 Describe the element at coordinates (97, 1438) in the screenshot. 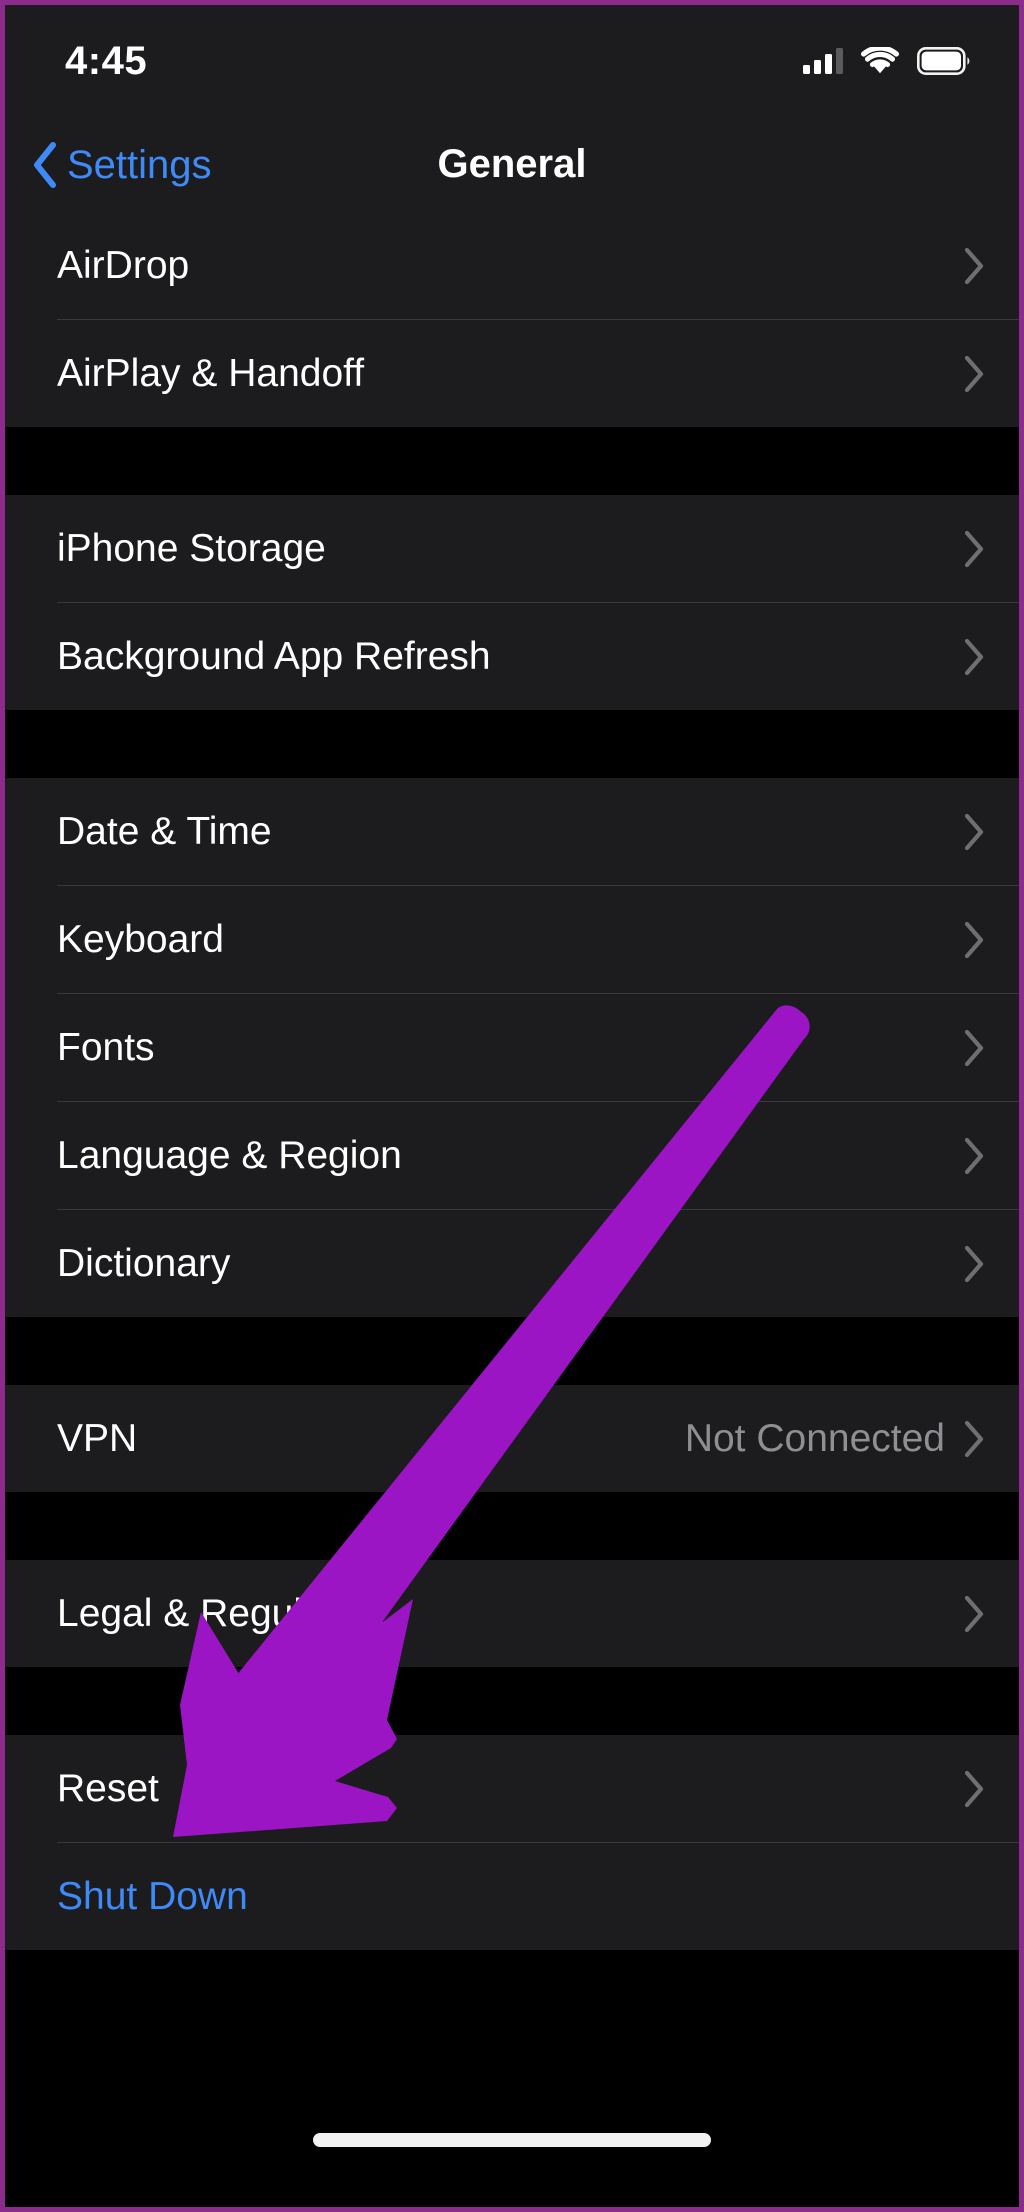

I see `settings-row-label: VPN` at that location.